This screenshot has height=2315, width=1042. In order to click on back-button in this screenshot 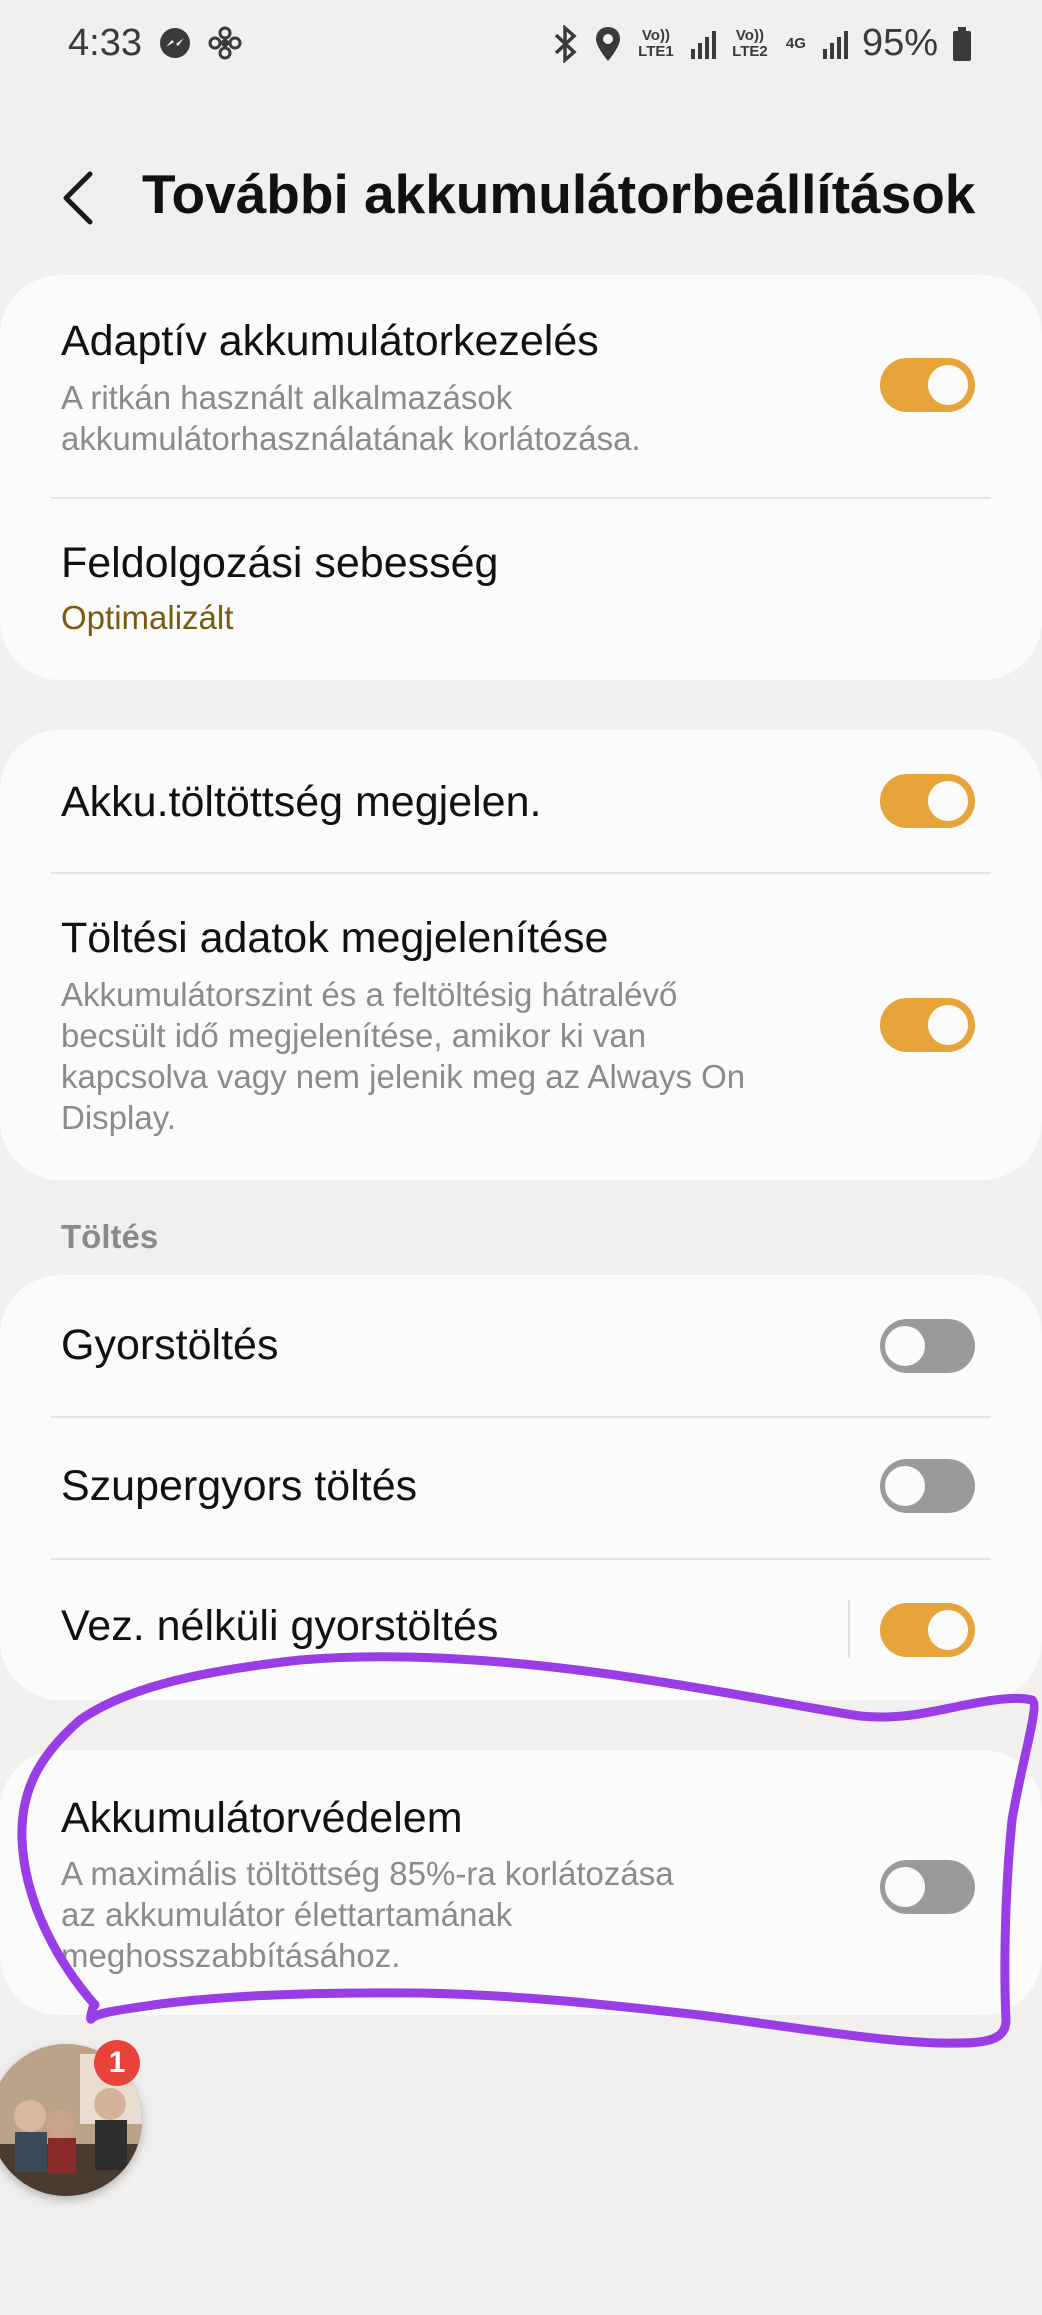, I will do `click(82, 197)`.